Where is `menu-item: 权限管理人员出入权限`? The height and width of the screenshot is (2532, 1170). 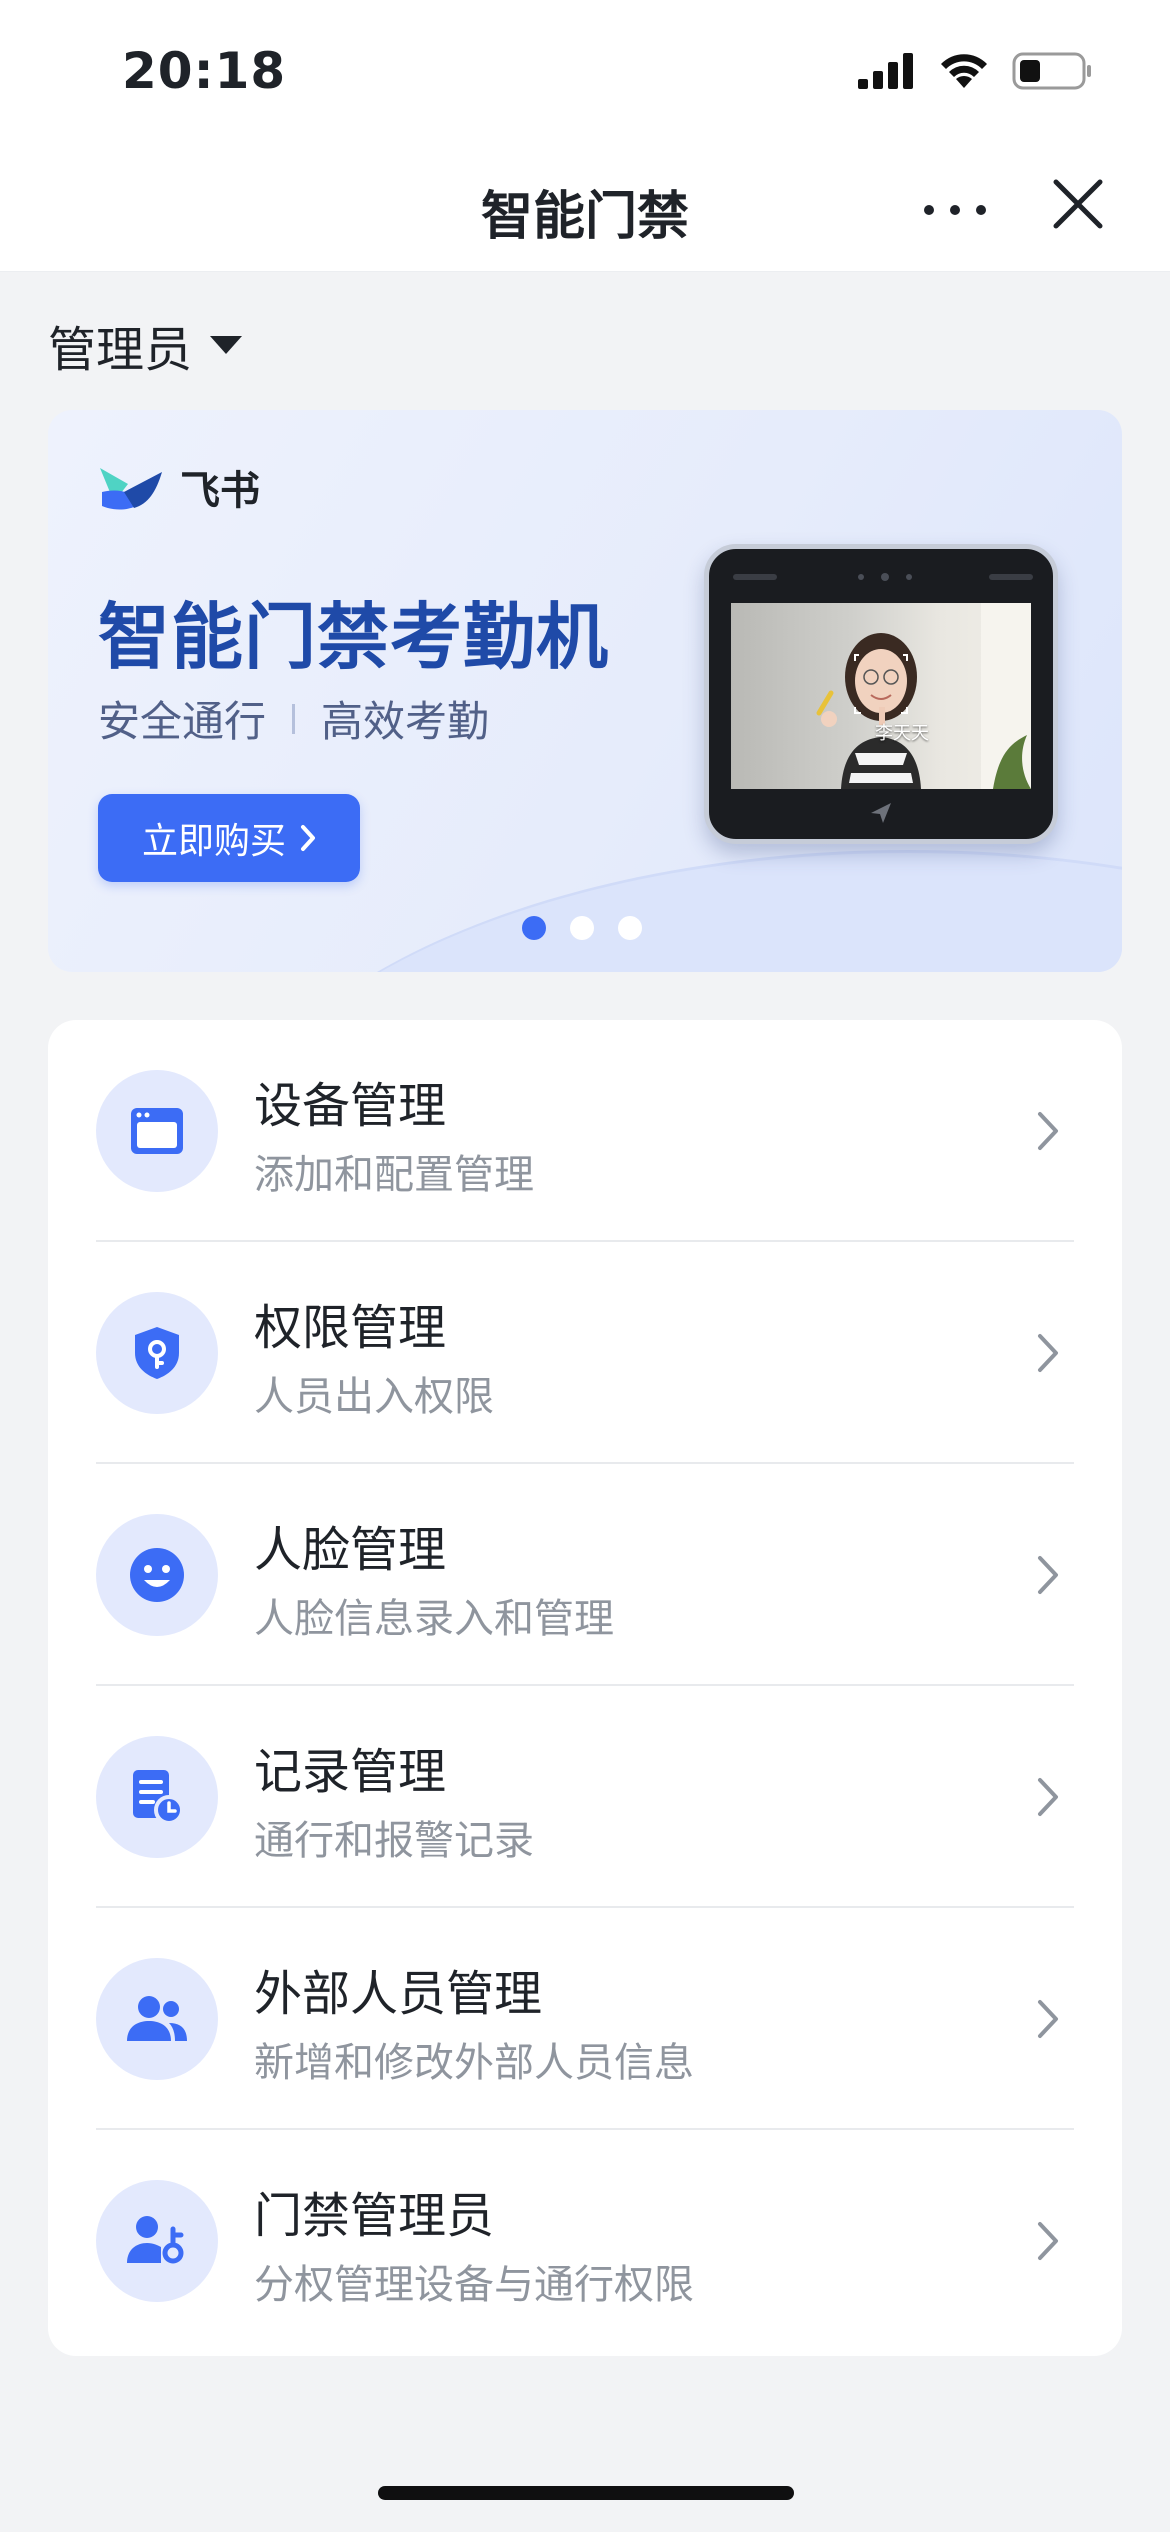 menu-item: 权限管理人员出入权限 is located at coordinates (585, 1353).